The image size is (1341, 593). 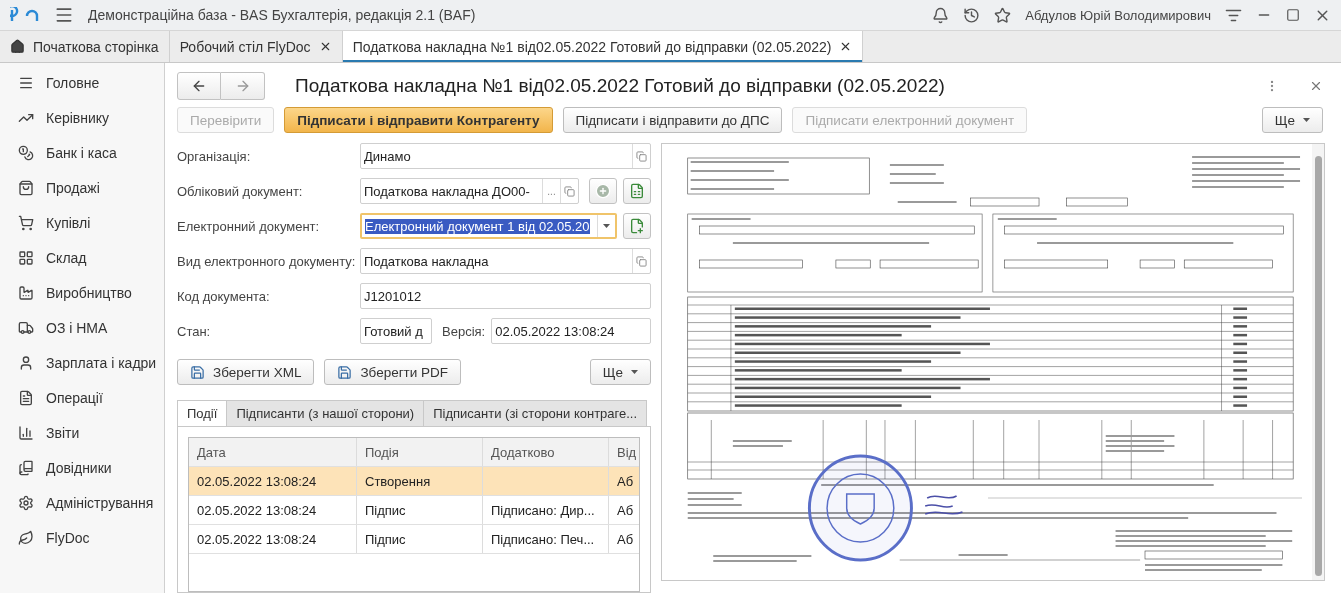 What do you see at coordinates (17, 46) in the screenshot?
I see `home-icon` at bounding box center [17, 46].